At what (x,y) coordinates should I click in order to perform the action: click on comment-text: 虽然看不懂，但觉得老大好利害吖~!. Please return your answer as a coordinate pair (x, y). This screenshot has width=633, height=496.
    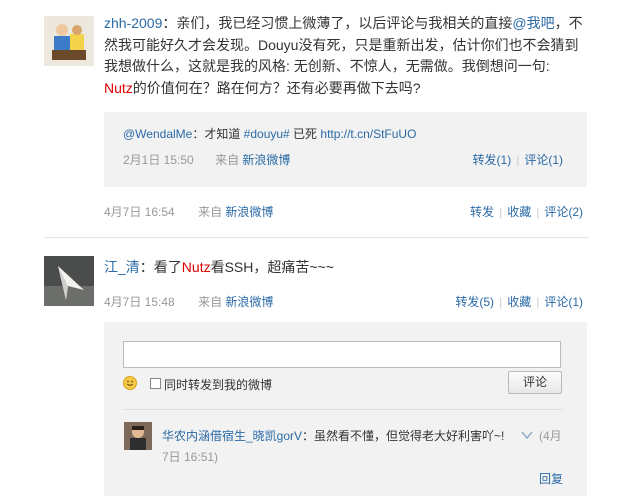
    Looking at the image, I should click on (409, 436).